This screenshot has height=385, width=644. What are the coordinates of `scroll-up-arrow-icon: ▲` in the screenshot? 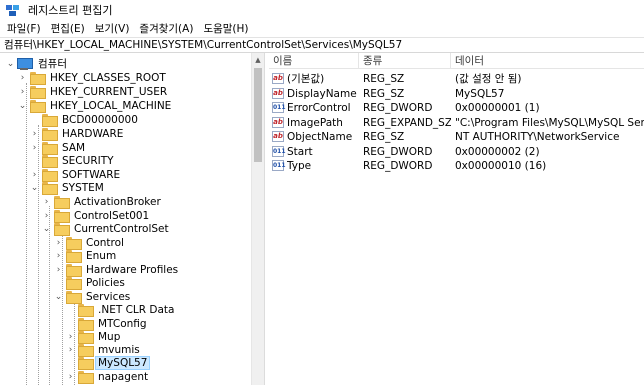 It's located at (258, 59).